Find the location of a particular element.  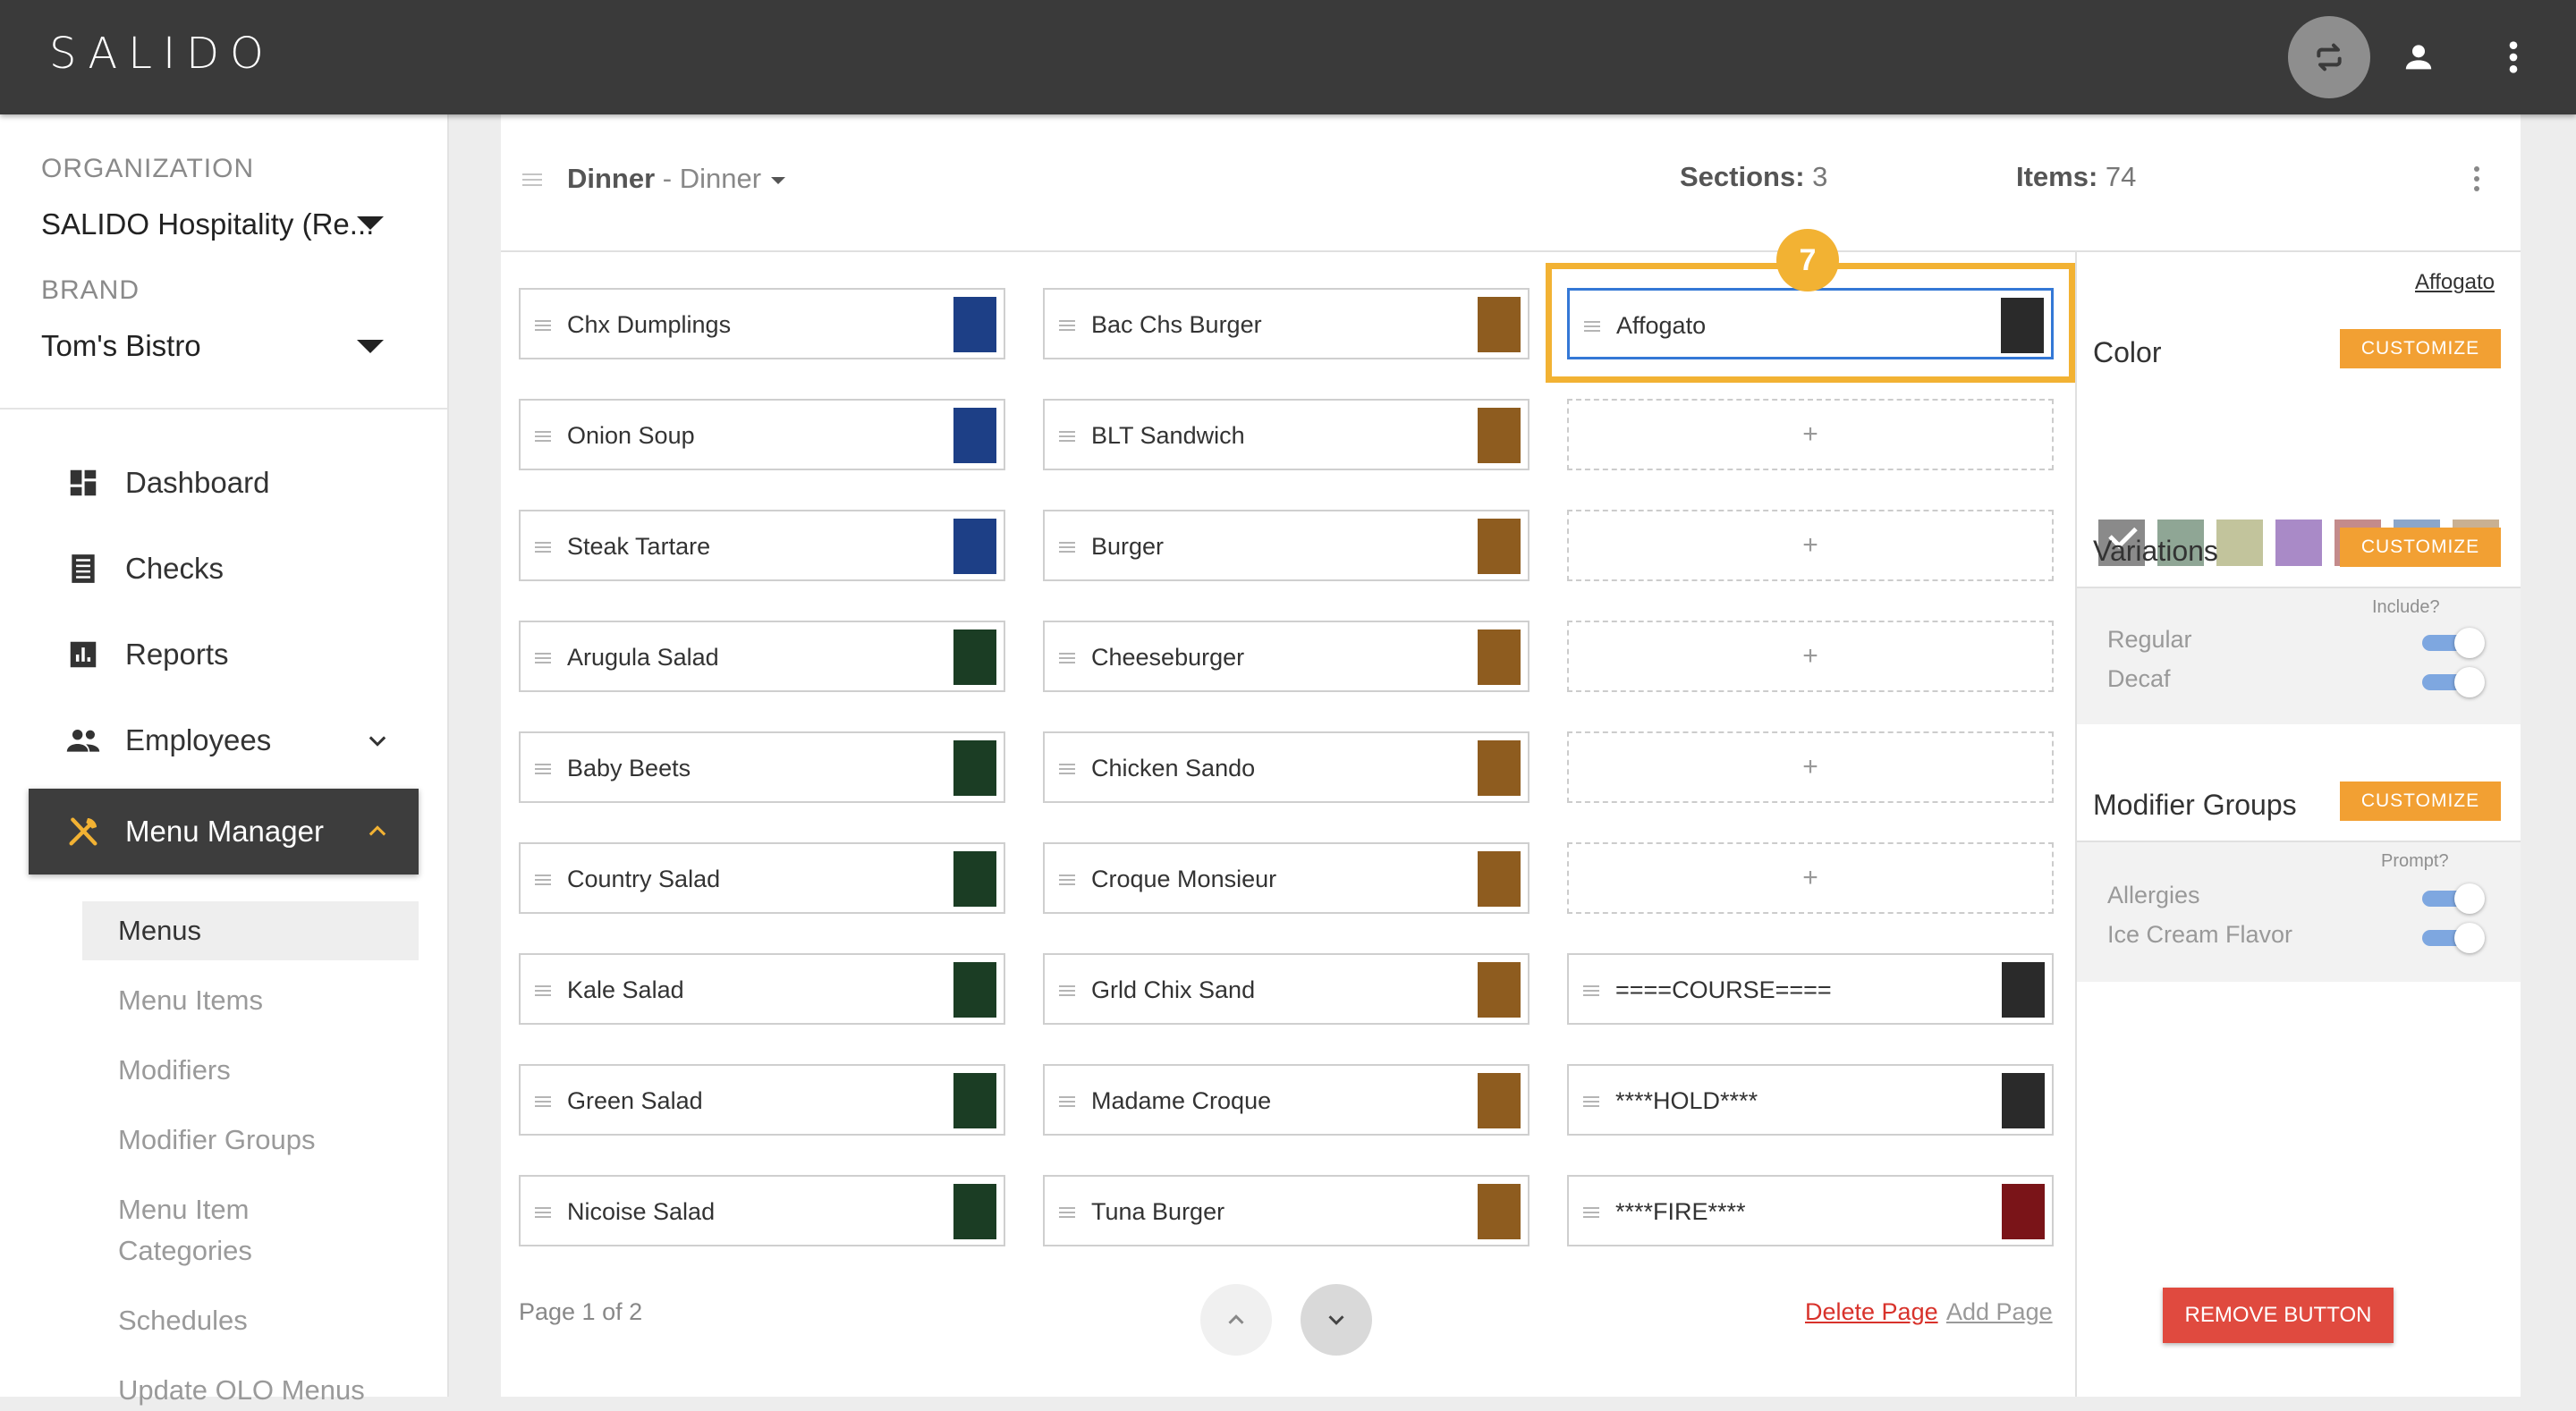

menu-button: Arugula Salad is located at coordinates (762, 657).